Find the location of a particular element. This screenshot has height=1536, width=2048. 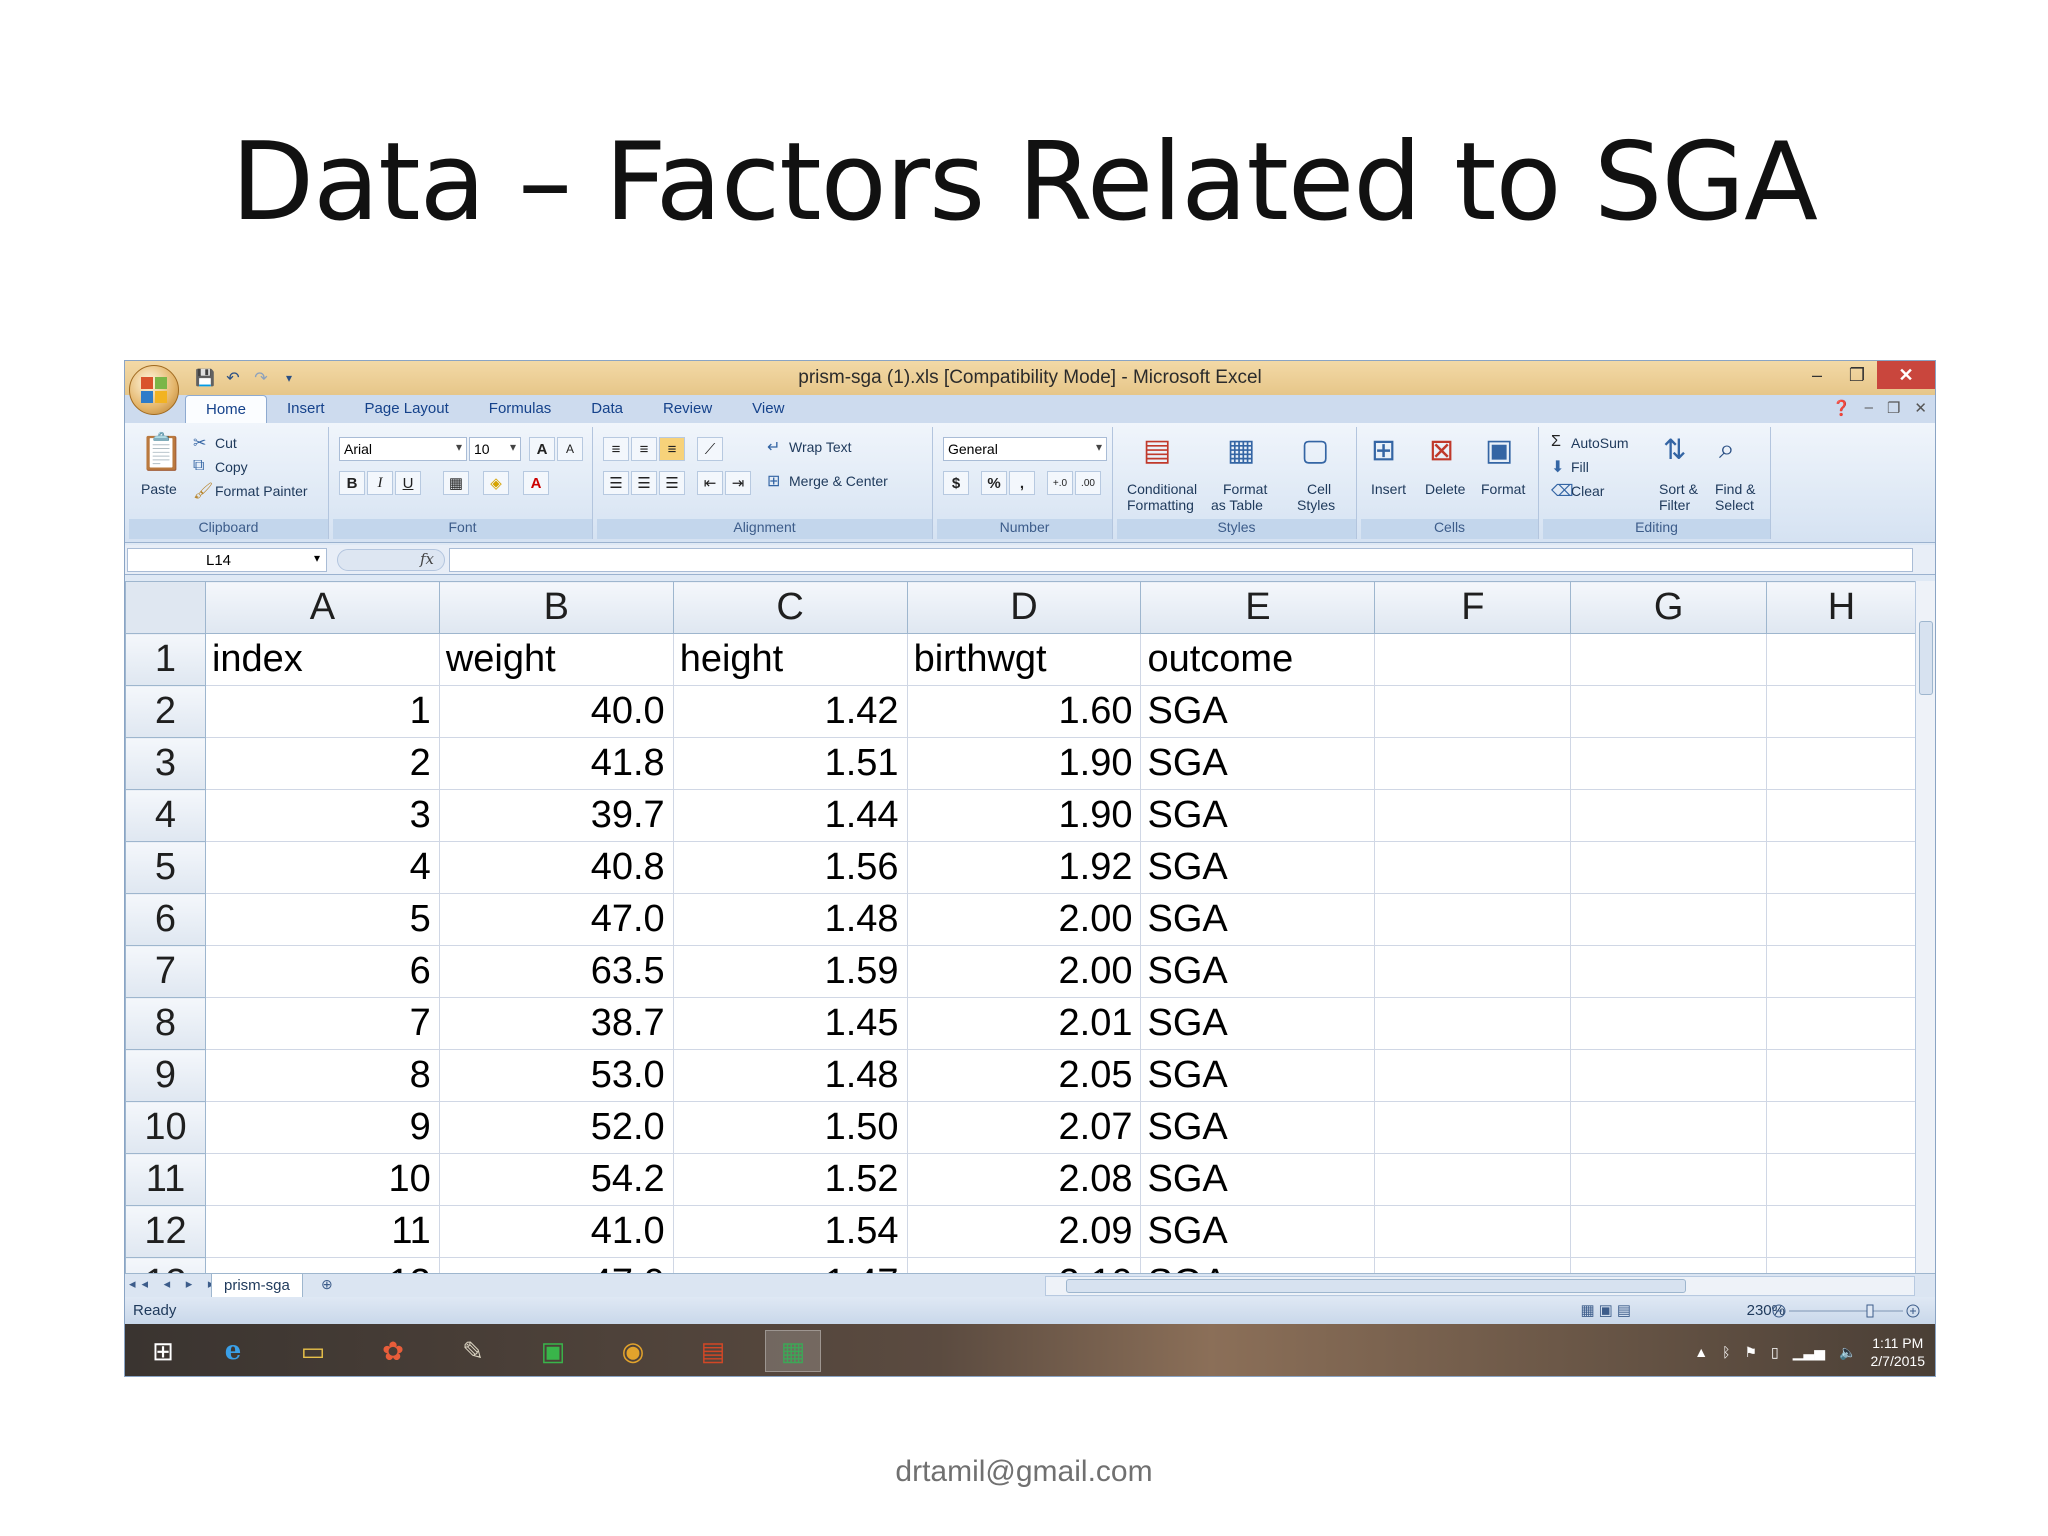

workbook-restore-icon: ❐ is located at coordinates (1893, 408).